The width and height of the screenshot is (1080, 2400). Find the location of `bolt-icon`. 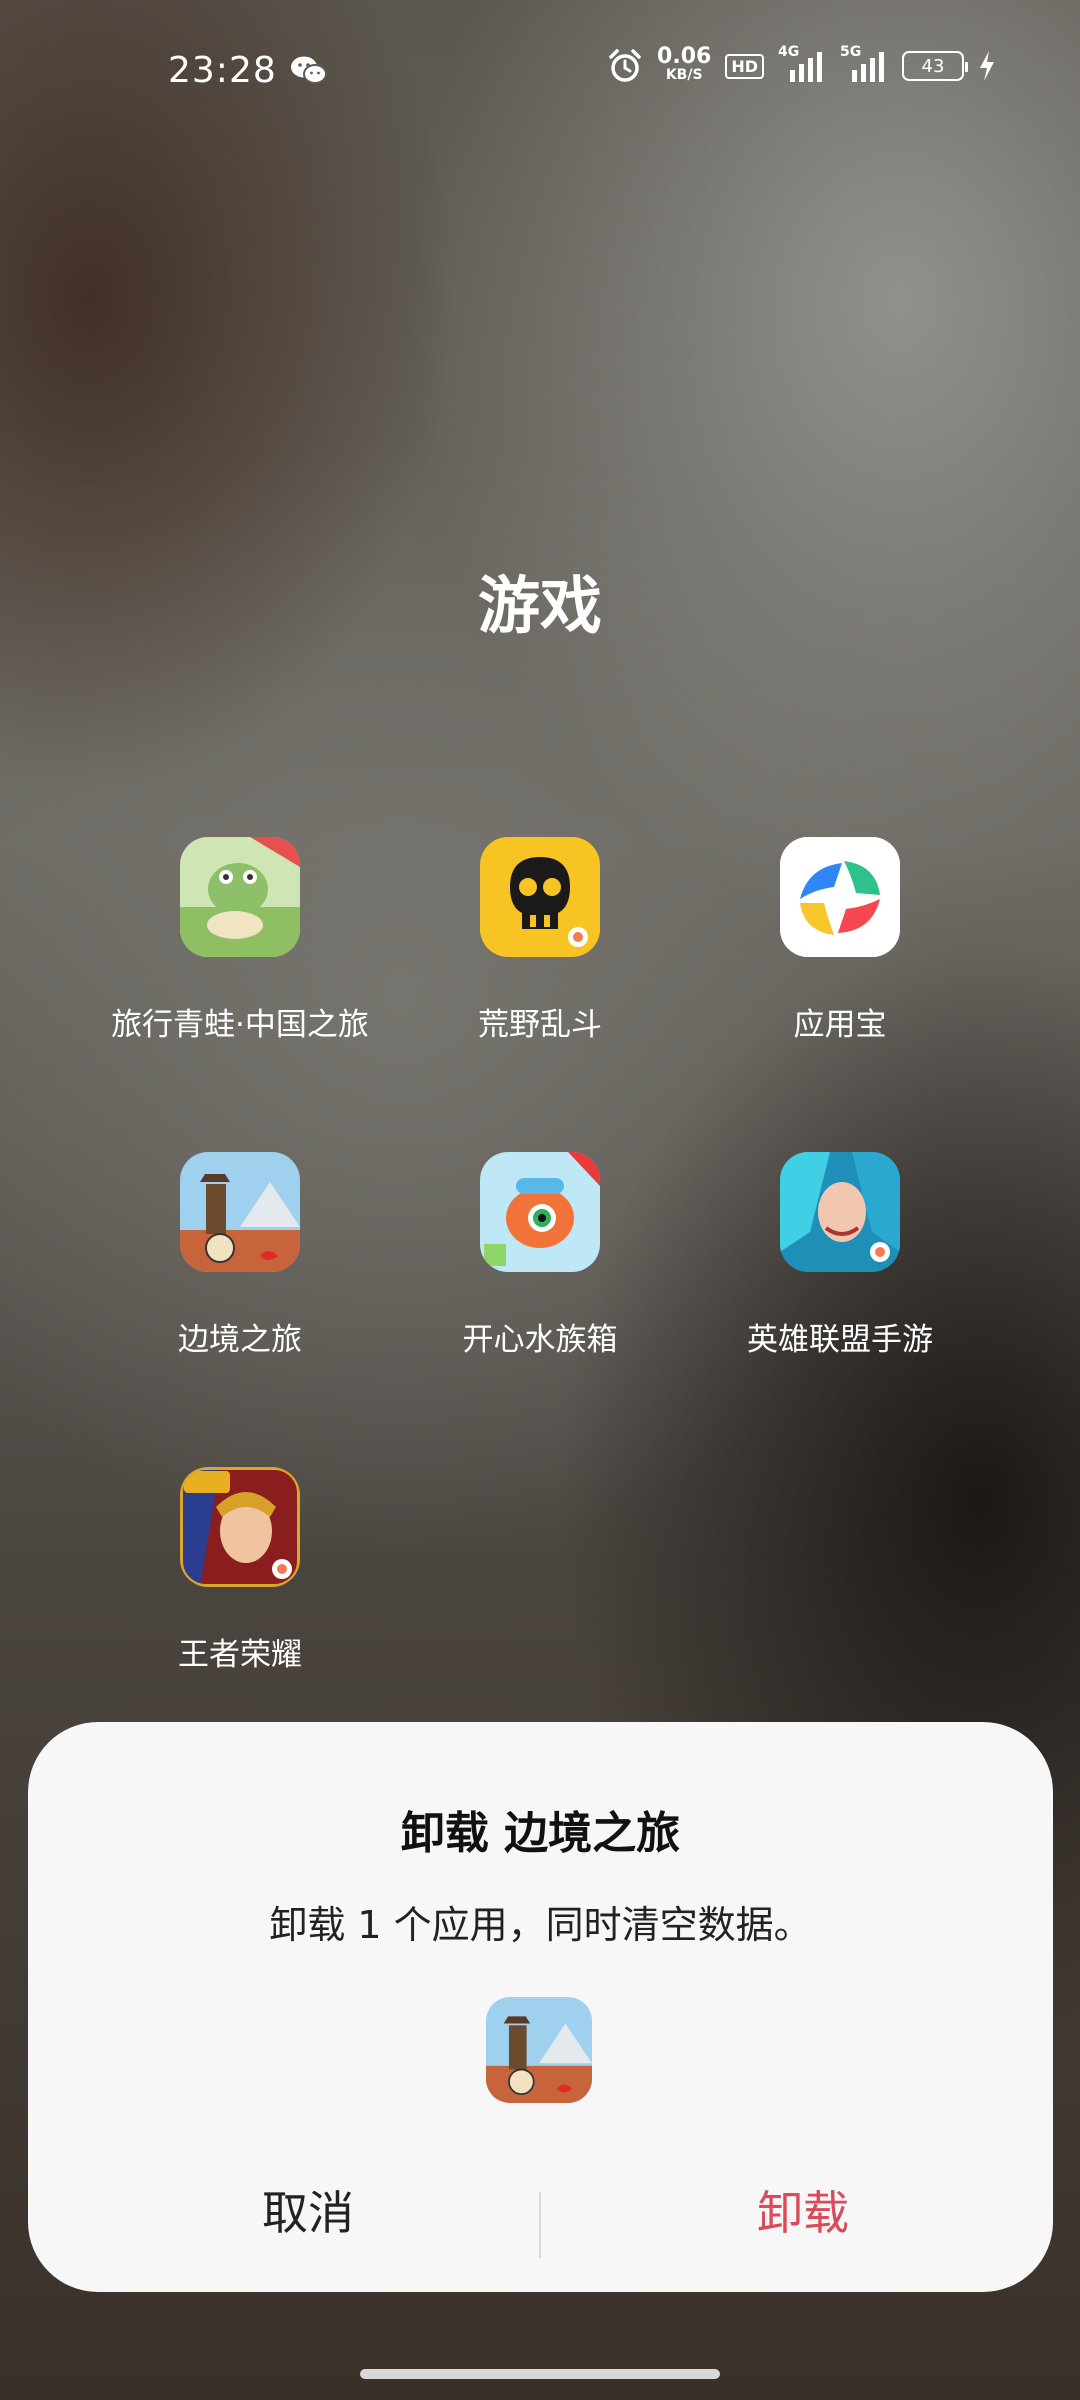

bolt-icon is located at coordinates (987, 66).